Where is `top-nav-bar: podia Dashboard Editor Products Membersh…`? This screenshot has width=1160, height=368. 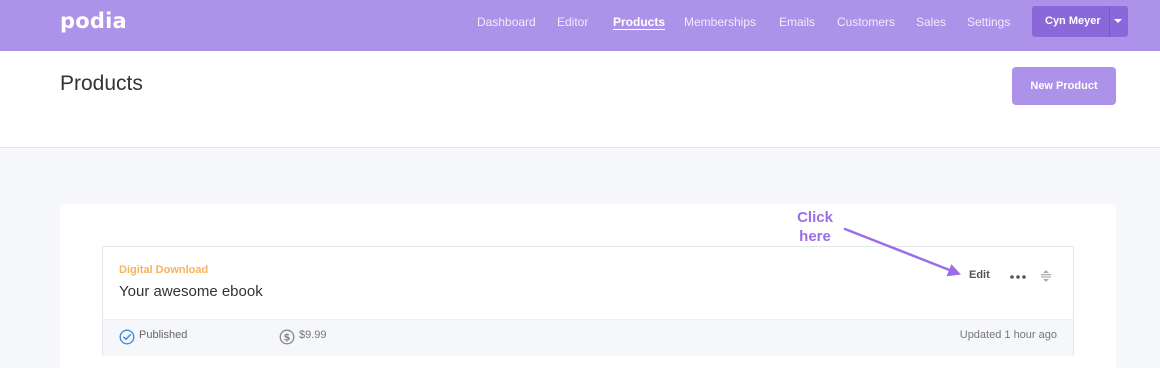
top-nav-bar: podia Dashboard Editor Products Membersh… is located at coordinates (580, 25).